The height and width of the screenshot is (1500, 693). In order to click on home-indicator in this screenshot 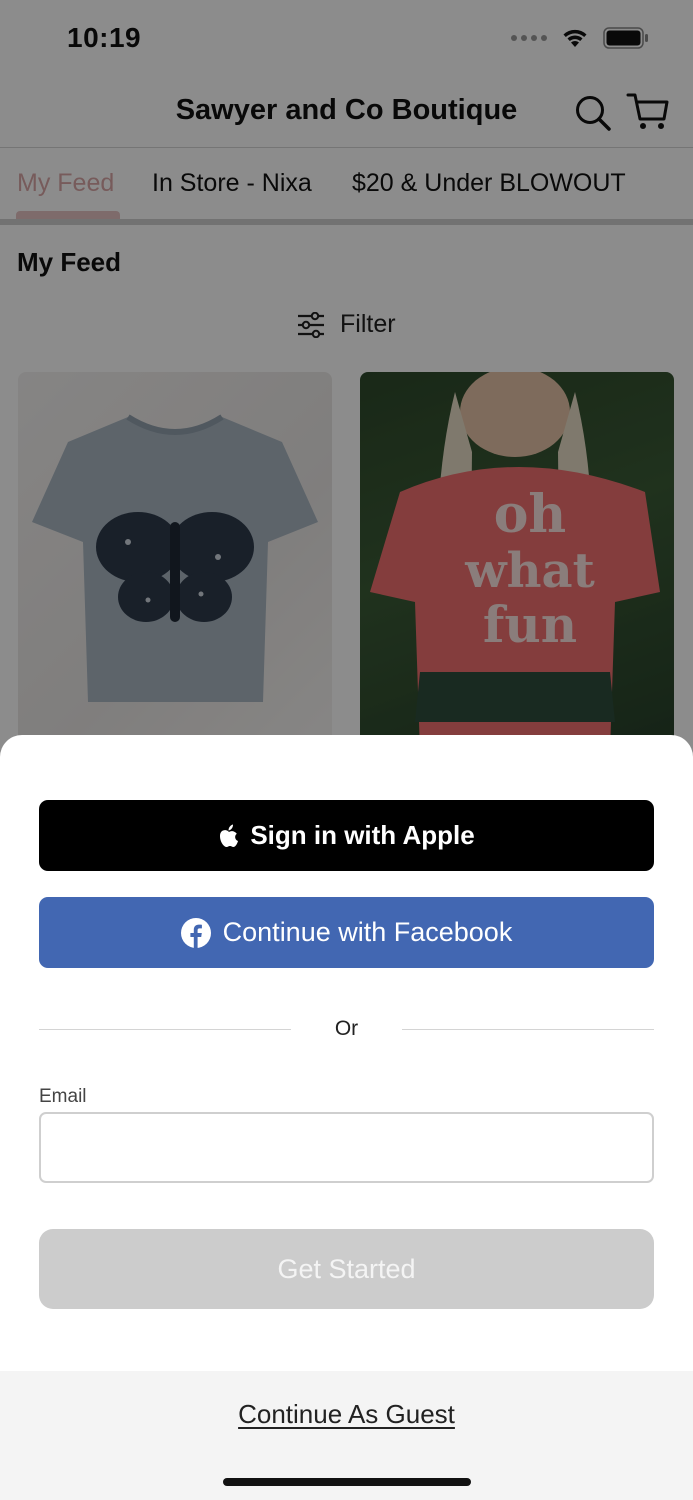, I will do `click(347, 1482)`.